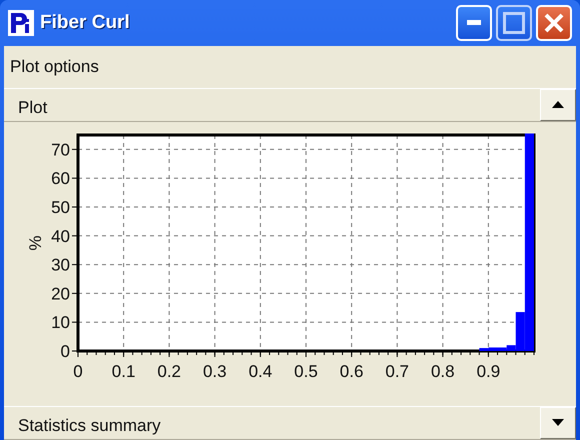 The height and width of the screenshot is (440, 580). What do you see at coordinates (60, 322) in the screenshot?
I see `tick-label: 10` at bounding box center [60, 322].